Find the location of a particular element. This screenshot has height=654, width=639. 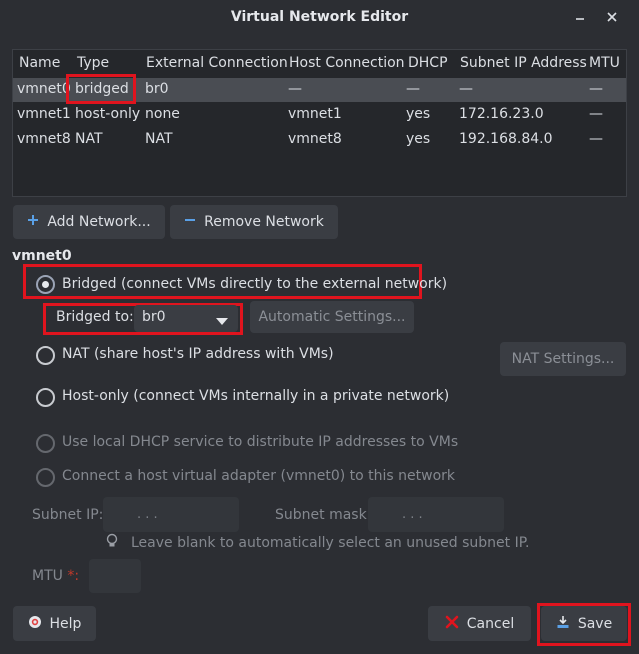

cell-type: NAT is located at coordinates (89, 139).